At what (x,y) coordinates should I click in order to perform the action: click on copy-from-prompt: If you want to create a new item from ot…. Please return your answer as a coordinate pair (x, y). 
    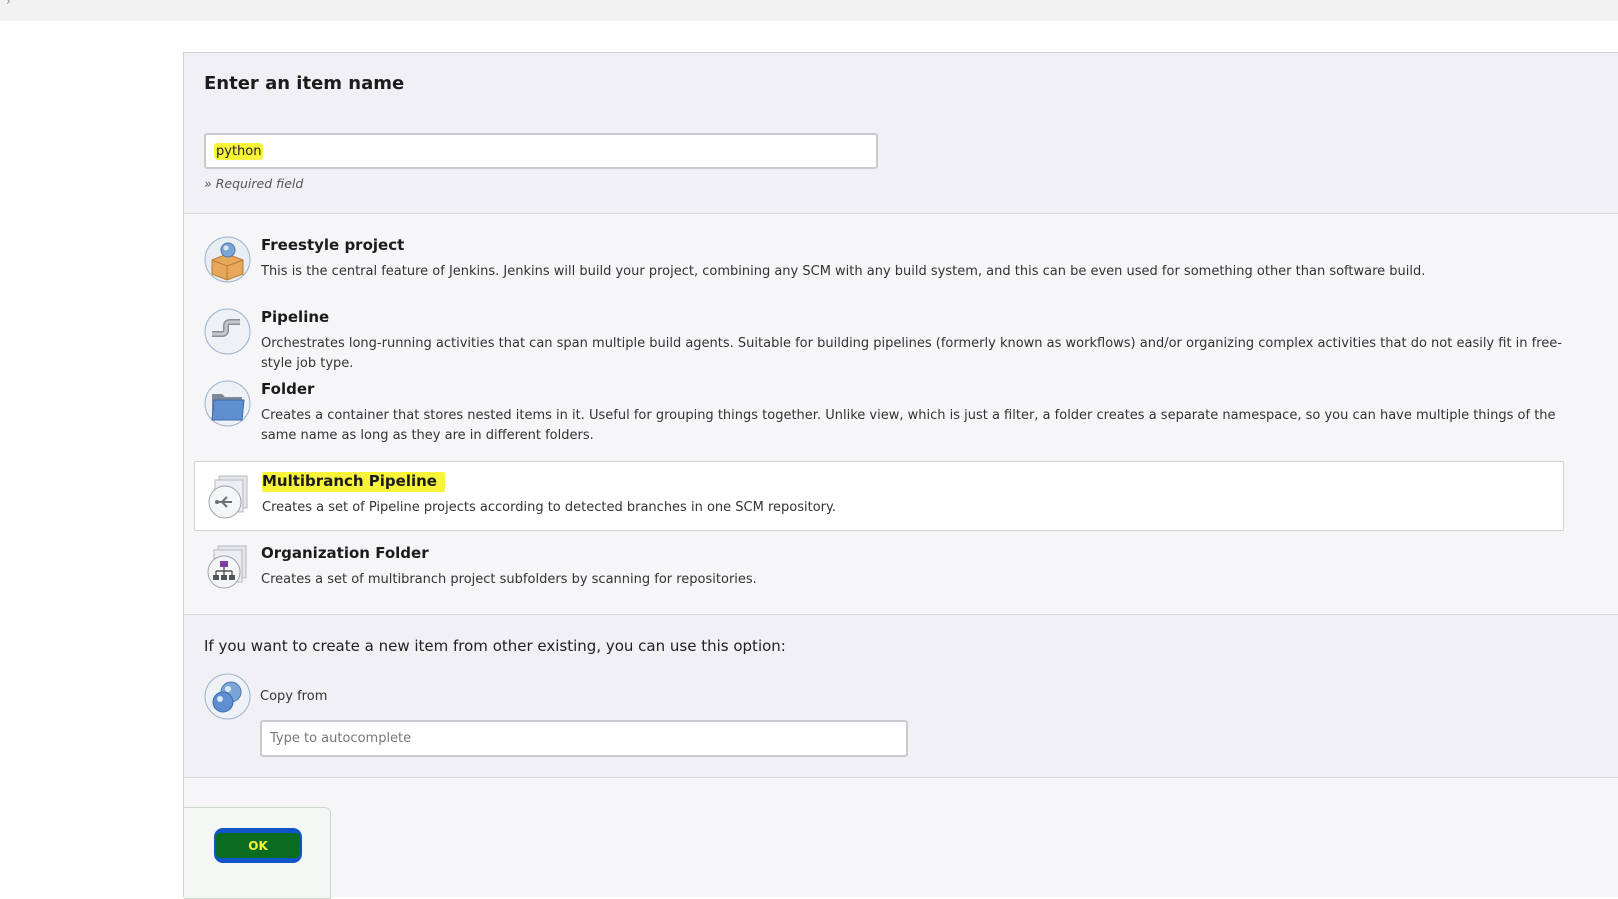
    Looking at the image, I should click on (495, 646).